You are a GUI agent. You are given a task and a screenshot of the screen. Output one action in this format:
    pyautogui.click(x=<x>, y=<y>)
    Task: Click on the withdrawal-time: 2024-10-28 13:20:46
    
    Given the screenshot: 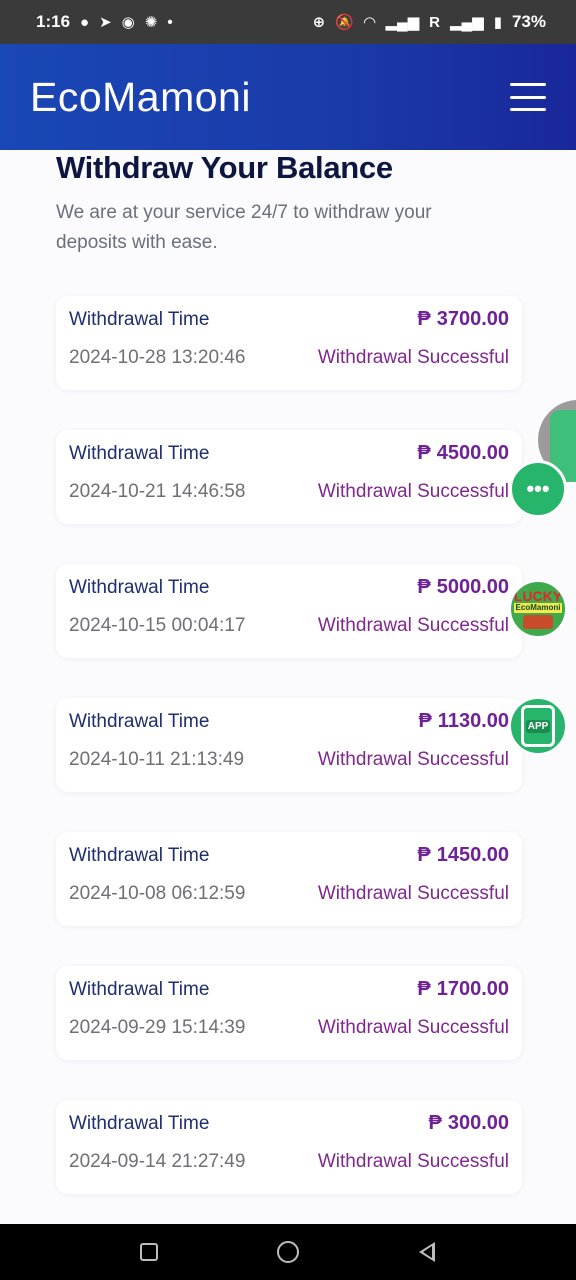 What is the action you would take?
    pyautogui.click(x=157, y=357)
    